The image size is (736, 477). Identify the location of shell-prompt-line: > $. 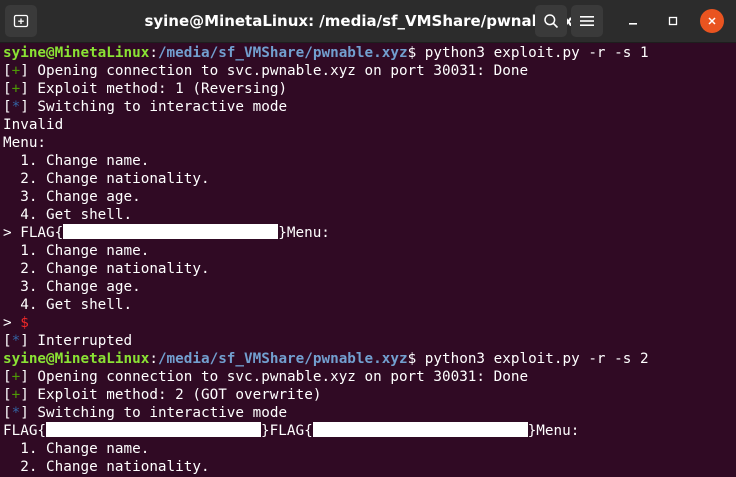
(369, 323).